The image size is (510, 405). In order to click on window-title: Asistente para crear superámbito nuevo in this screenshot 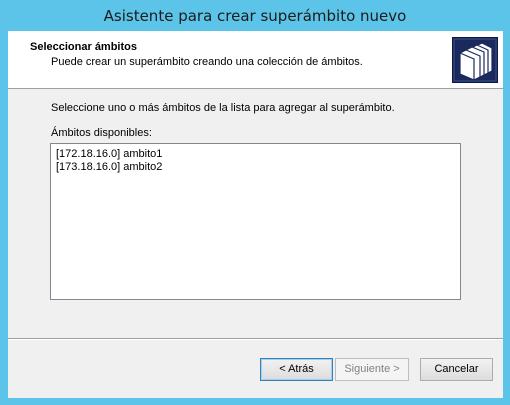, I will do `click(255, 16)`.